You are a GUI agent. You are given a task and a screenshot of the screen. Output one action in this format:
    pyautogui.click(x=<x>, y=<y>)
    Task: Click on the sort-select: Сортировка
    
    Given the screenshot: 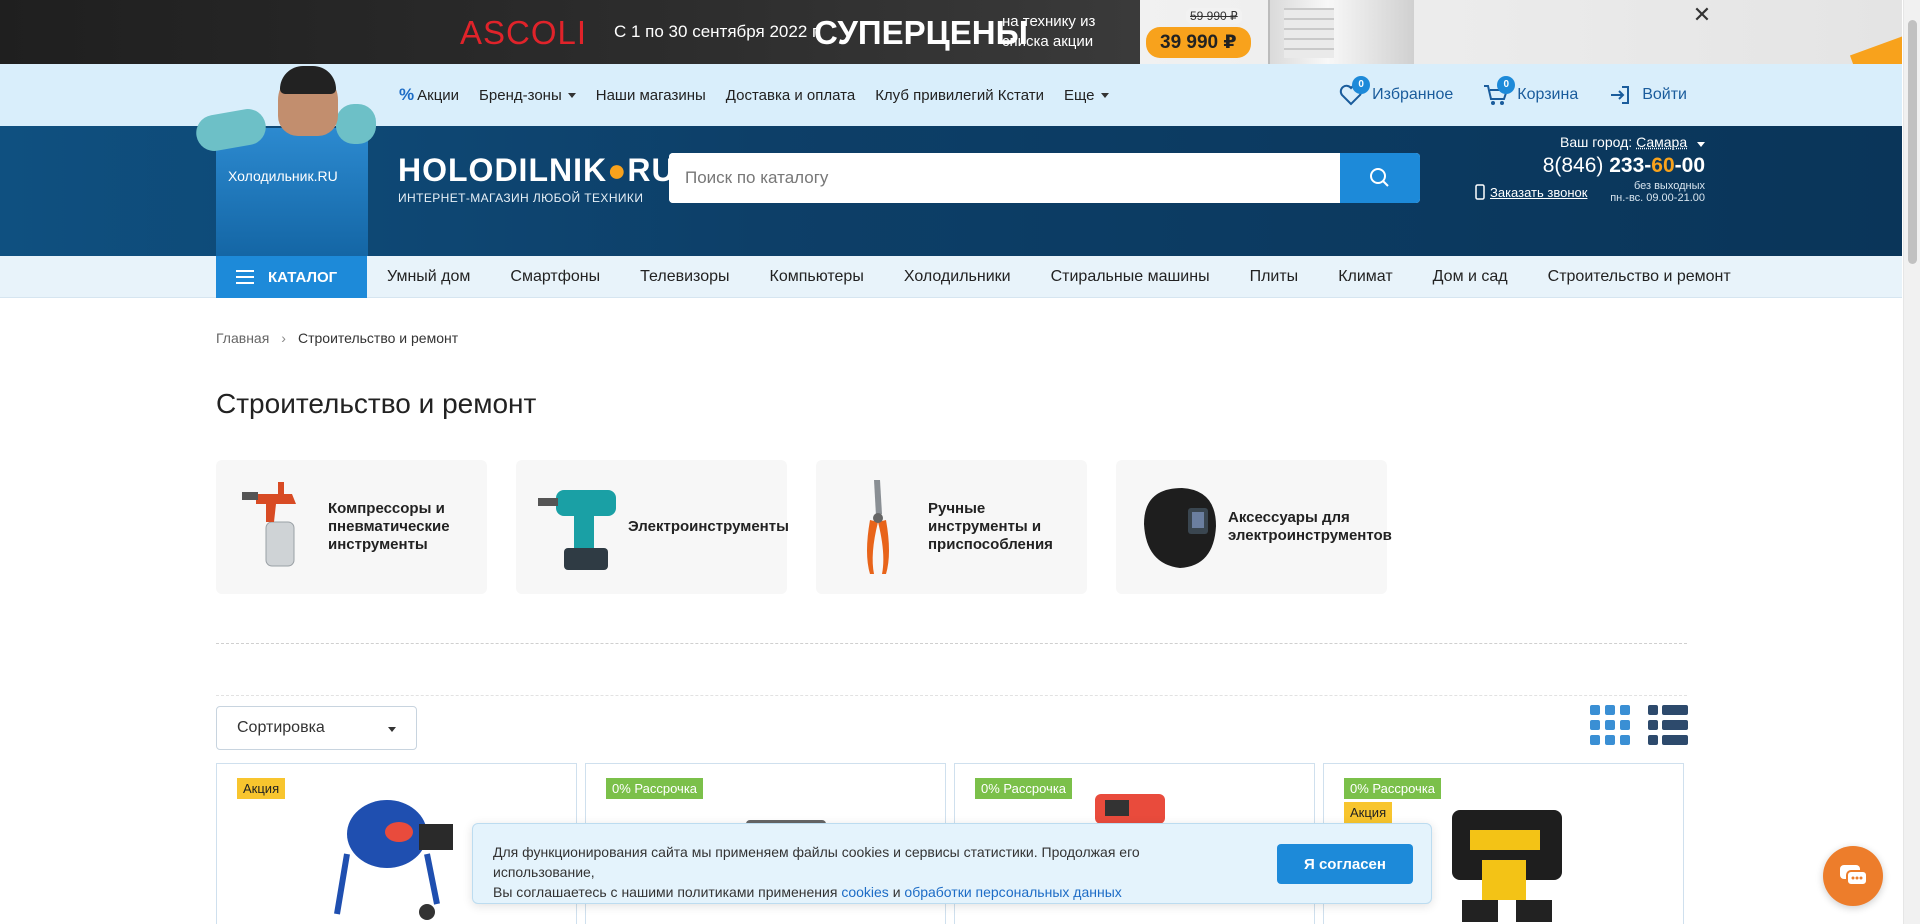 What is the action you would take?
    pyautogui.click(x=316, y=728)
    